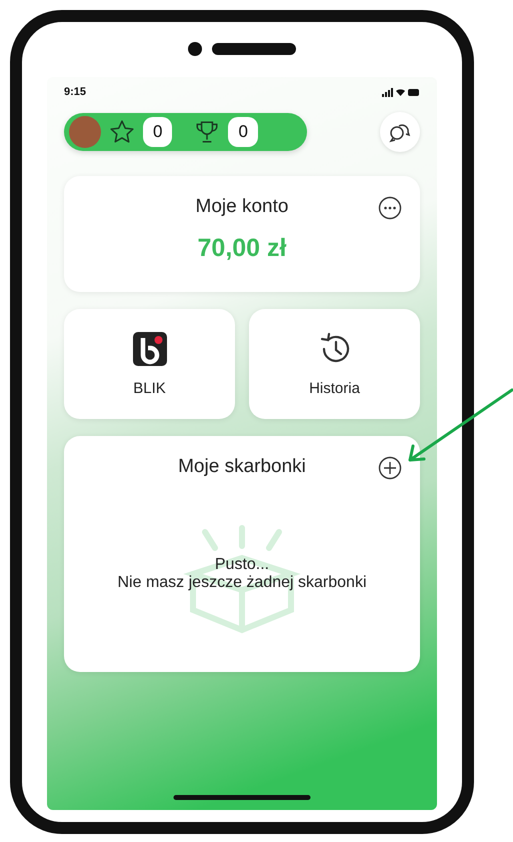 The image size is (513, 842). What do you see at coordinates (242, 467) in the screenshot?
I see `piggy-banks-title: Moje skarbonki` at bounding box center [242, 467].